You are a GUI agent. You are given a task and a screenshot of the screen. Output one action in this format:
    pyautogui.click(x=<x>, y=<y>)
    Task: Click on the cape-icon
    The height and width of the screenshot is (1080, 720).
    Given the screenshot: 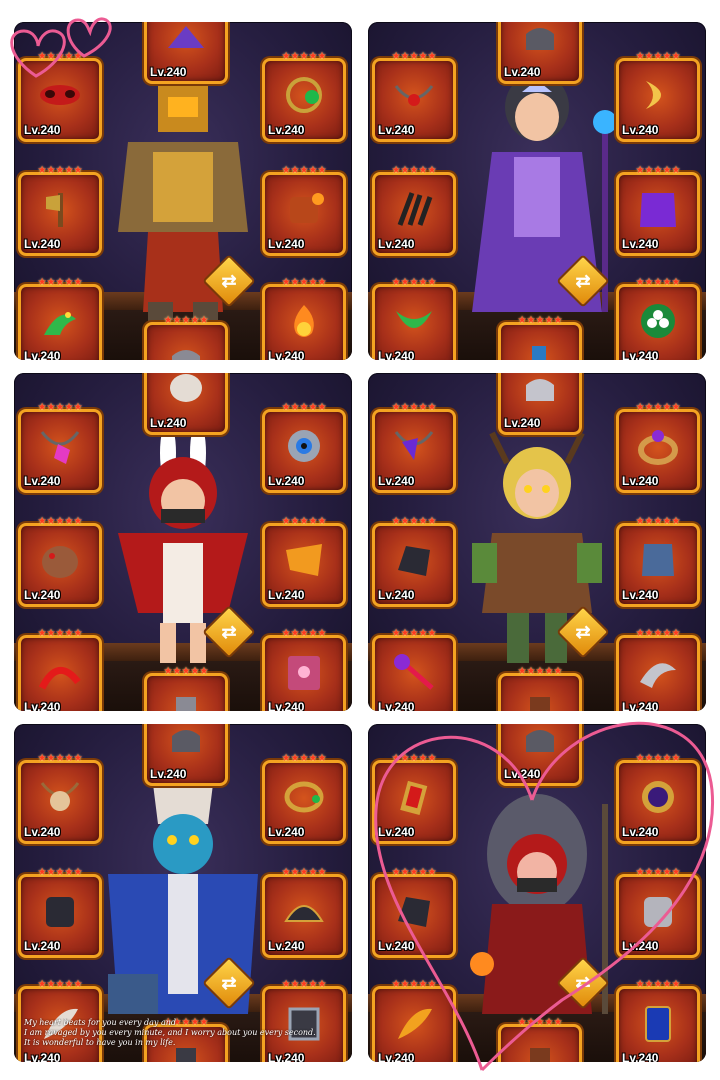 What is the action you would take?
    pyautogui.click(x=658, y=209)
    